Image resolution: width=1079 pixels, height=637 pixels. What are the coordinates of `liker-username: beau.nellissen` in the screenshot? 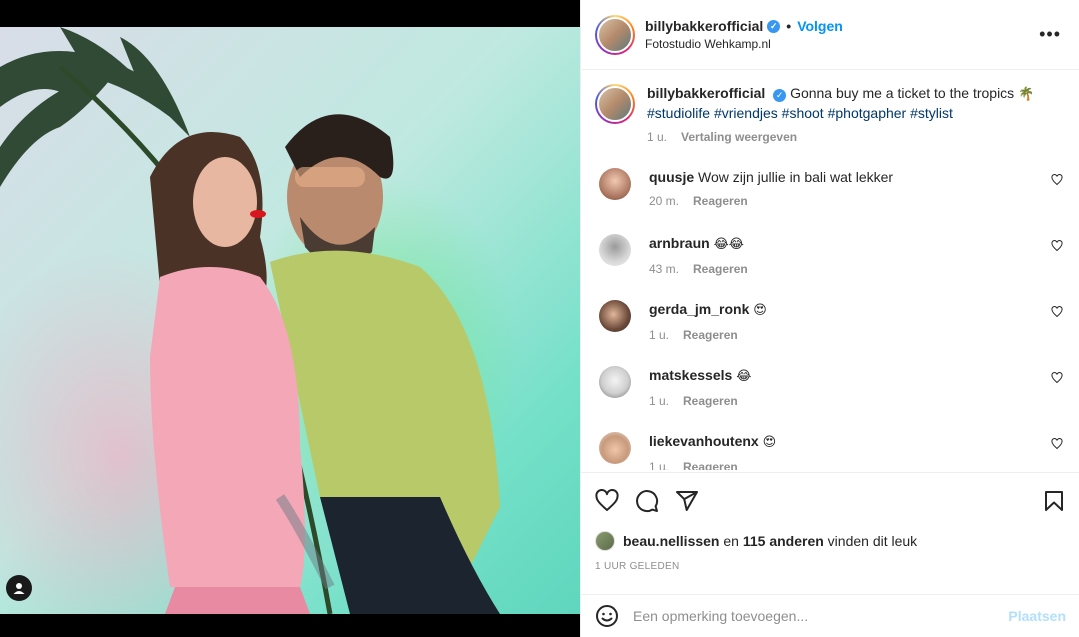 It's located at (671, 541).